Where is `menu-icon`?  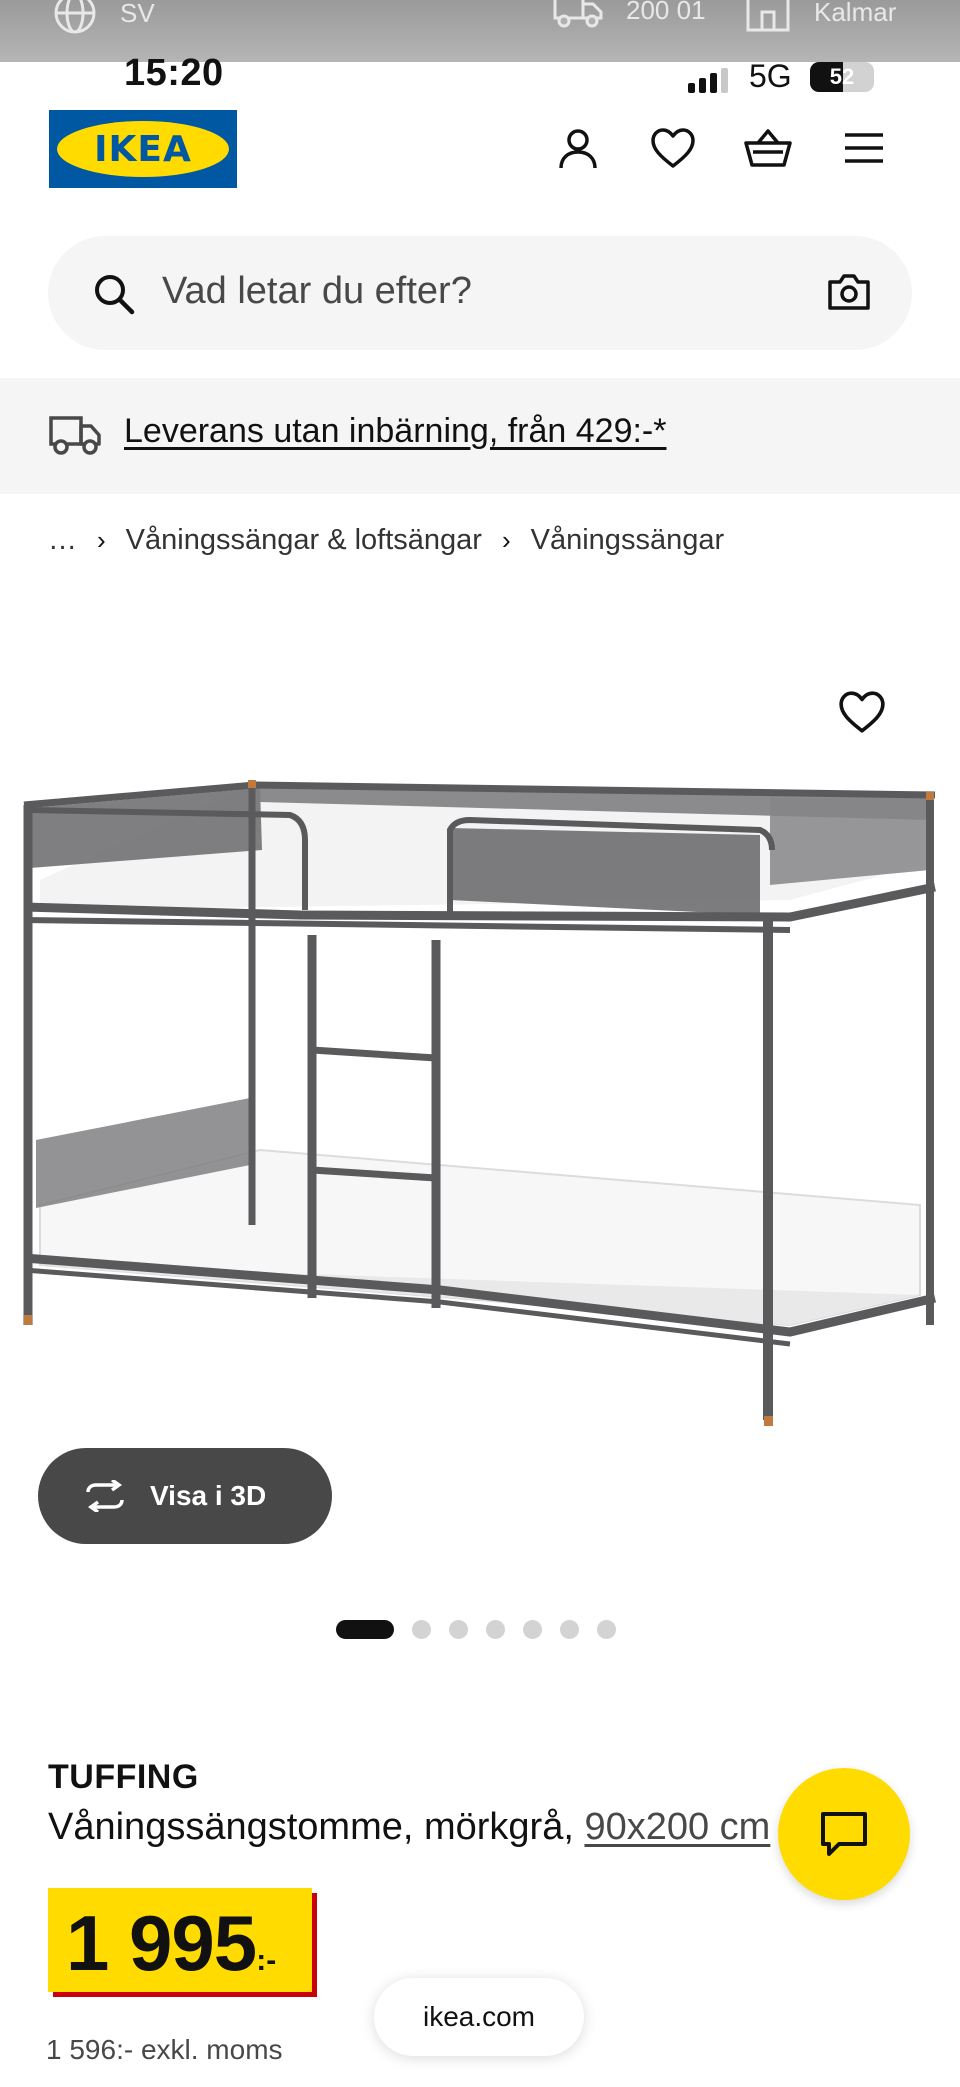
menu-icon is located at coordinates (864, 148).